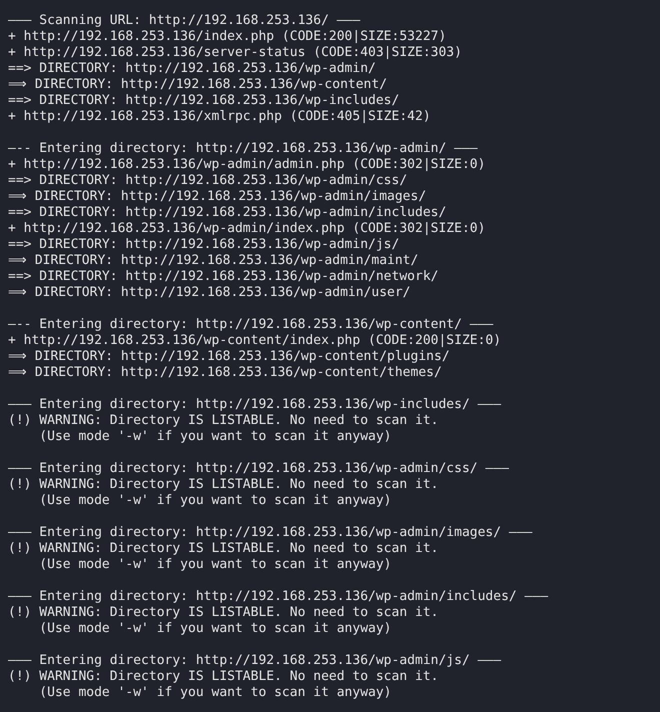 This screenshot has width=660, height=712. Describe the element at coordinates (247, 165) in the screenshot. I see `terminal-line: + http://192.168.253.136/wp-admin/admin.php (CODE:302|SIZE:0)` at that location.